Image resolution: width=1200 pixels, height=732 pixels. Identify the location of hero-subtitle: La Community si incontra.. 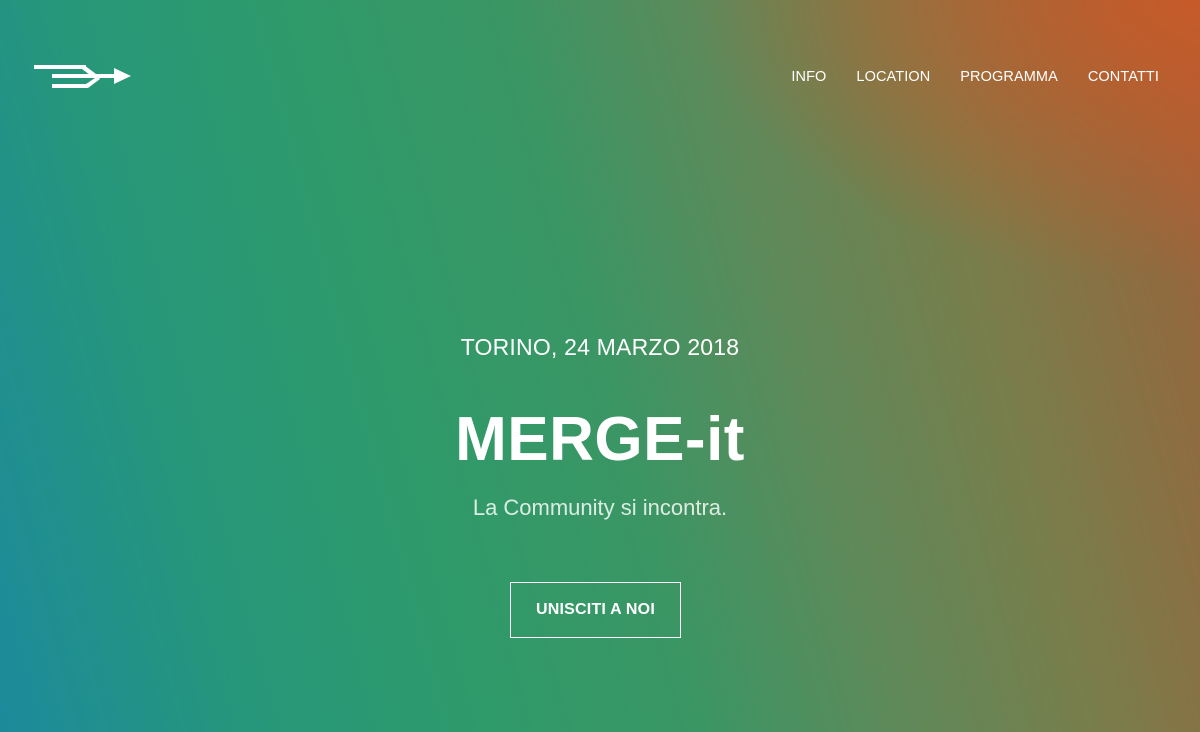
(600, 507).